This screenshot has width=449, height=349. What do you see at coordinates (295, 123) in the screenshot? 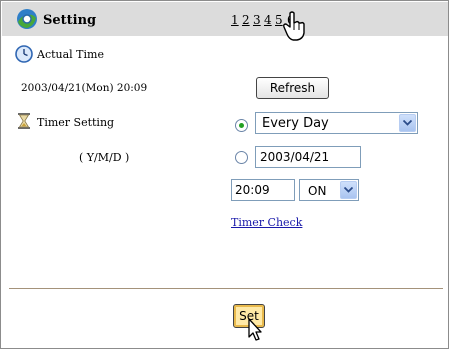
I see `every-day-select-value: Every Day` at bounding box center [295, 123].